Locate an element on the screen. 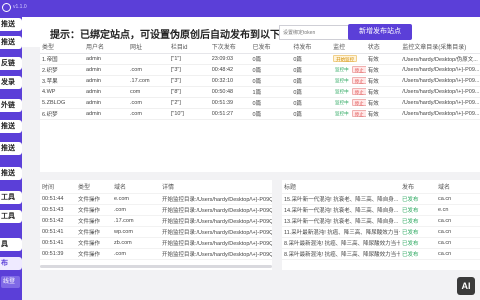  publish-row: 14.采叶新一代混沌! 抗衰老、降三高、降自身... 已发布 e.cn is located at coordinates (381, 210).